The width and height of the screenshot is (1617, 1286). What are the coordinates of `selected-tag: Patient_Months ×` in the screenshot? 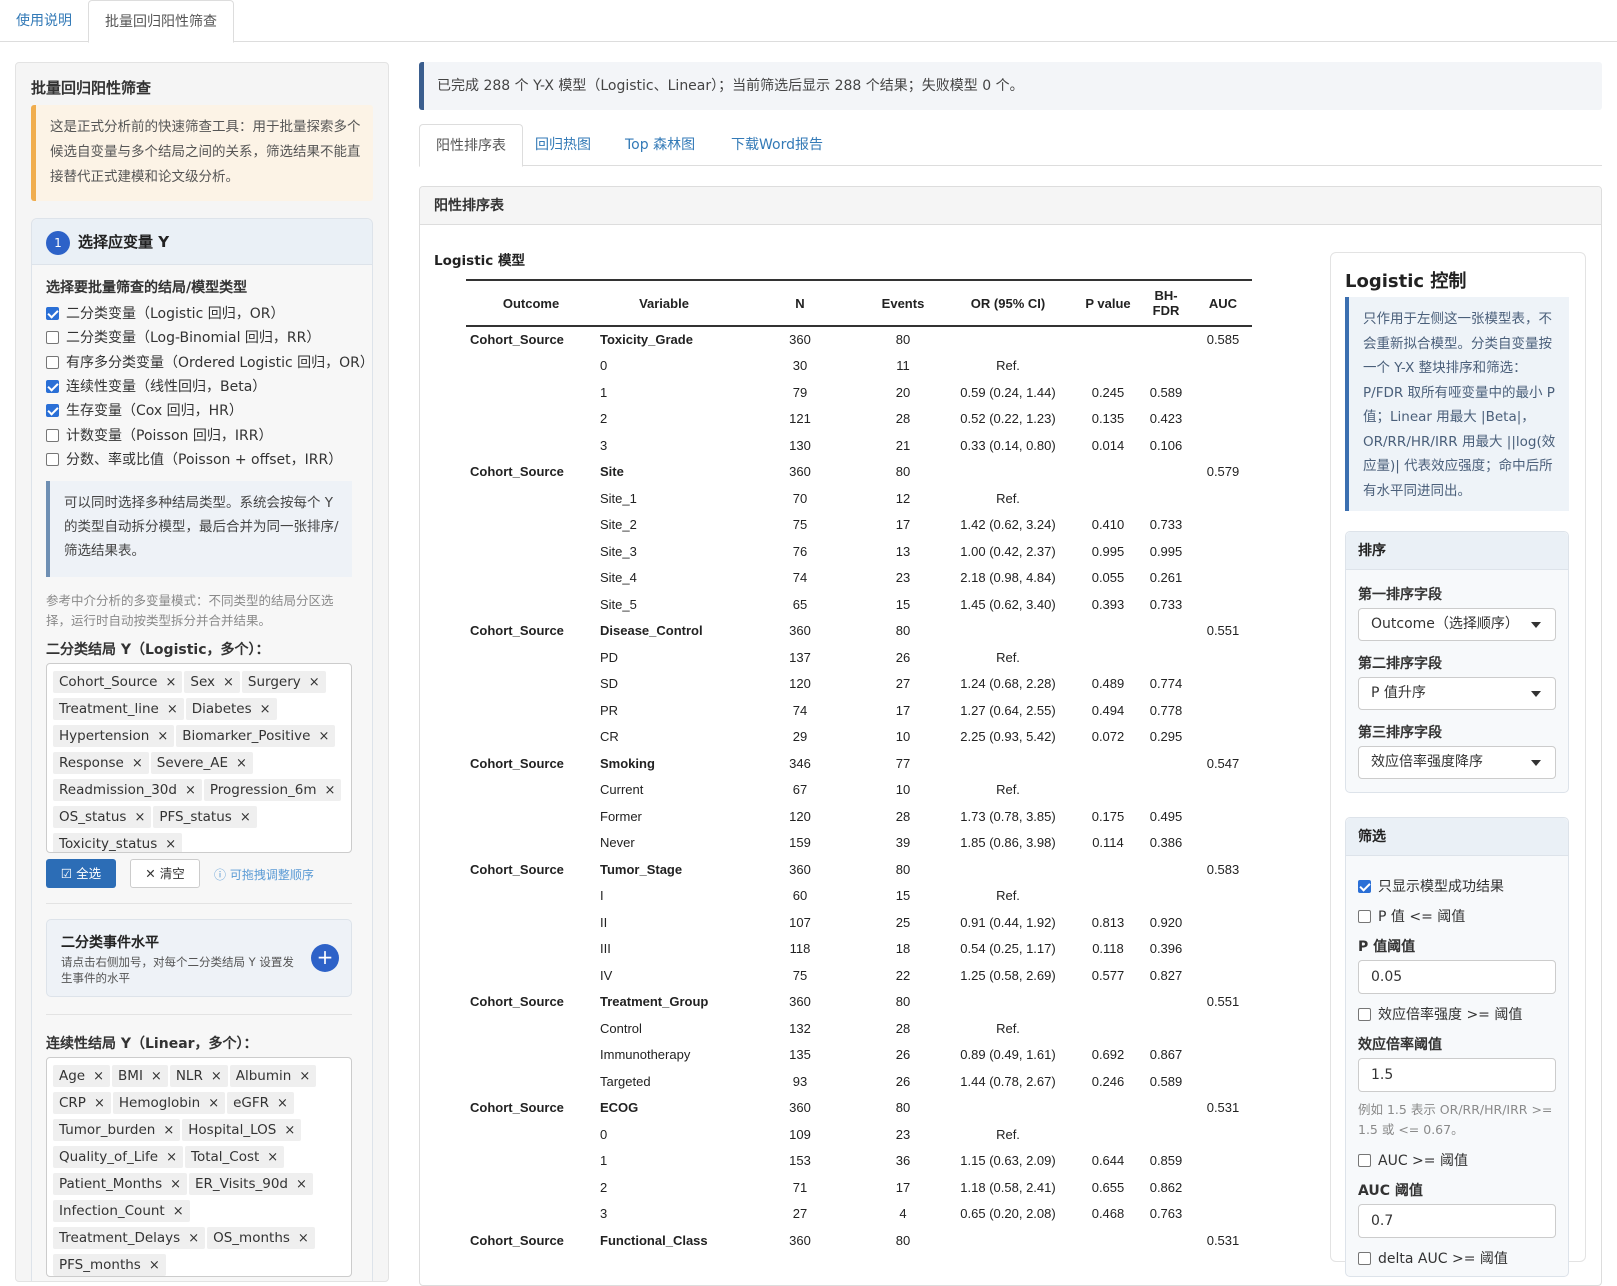 It's located at (120, 1184).